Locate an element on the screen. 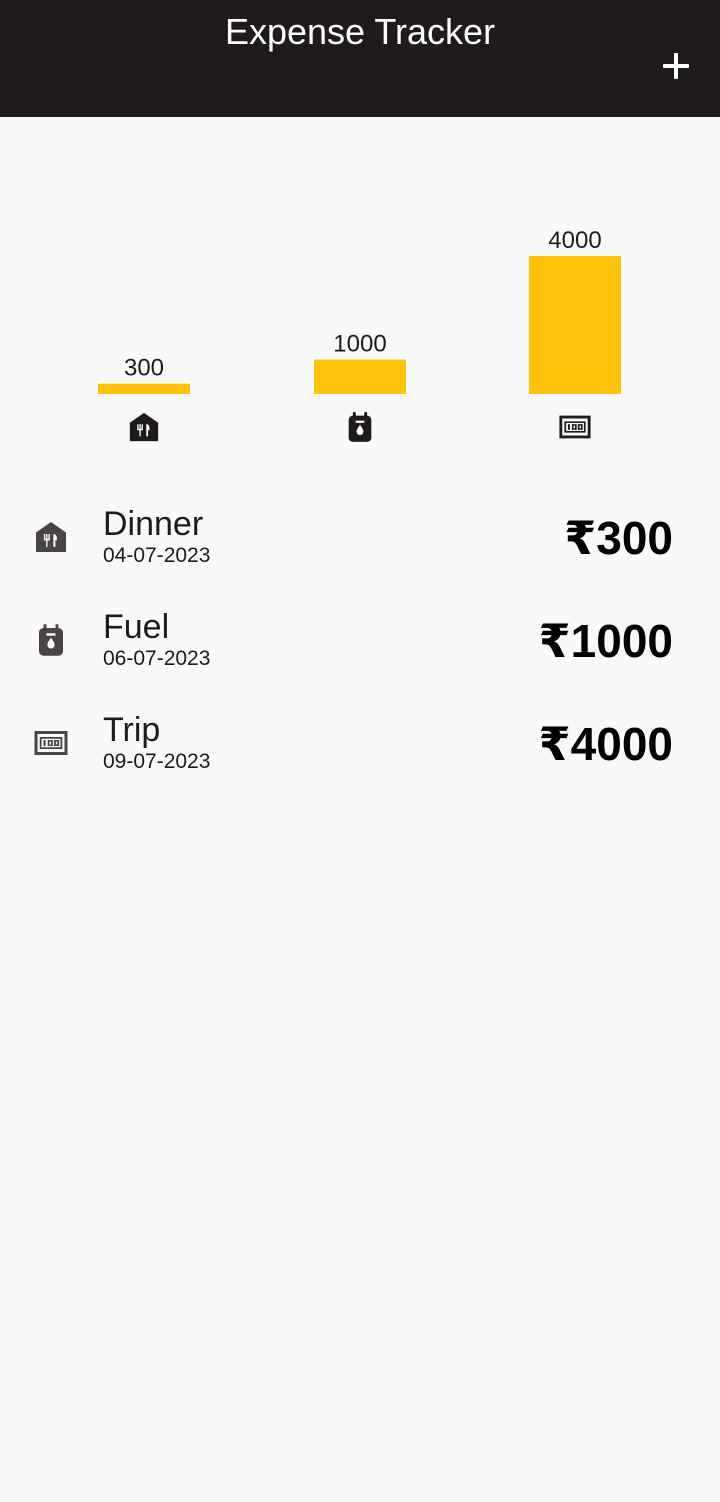  expense-amount: ₹4000 is located at coordinates (605, 744).